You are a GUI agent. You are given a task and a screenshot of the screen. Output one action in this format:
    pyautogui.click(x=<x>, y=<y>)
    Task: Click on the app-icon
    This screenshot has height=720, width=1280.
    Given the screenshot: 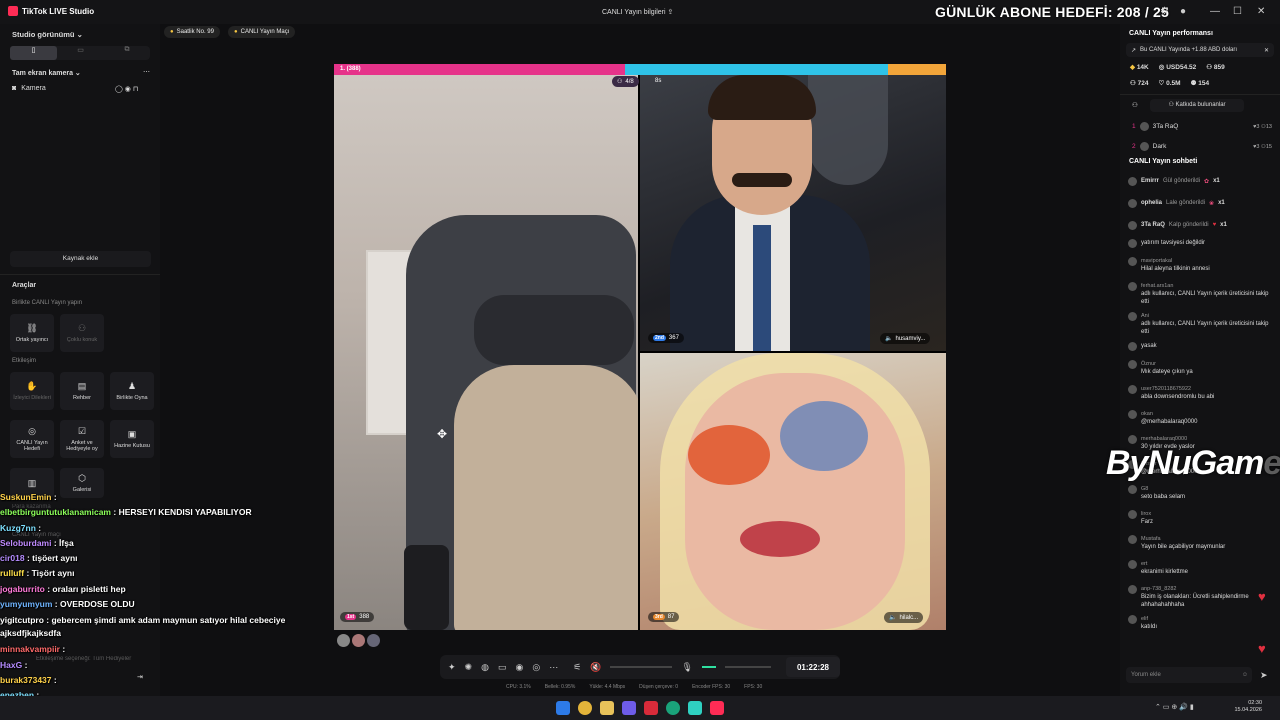 What is the action you would take?
    pyautogui.click(x=695, y=708)
    